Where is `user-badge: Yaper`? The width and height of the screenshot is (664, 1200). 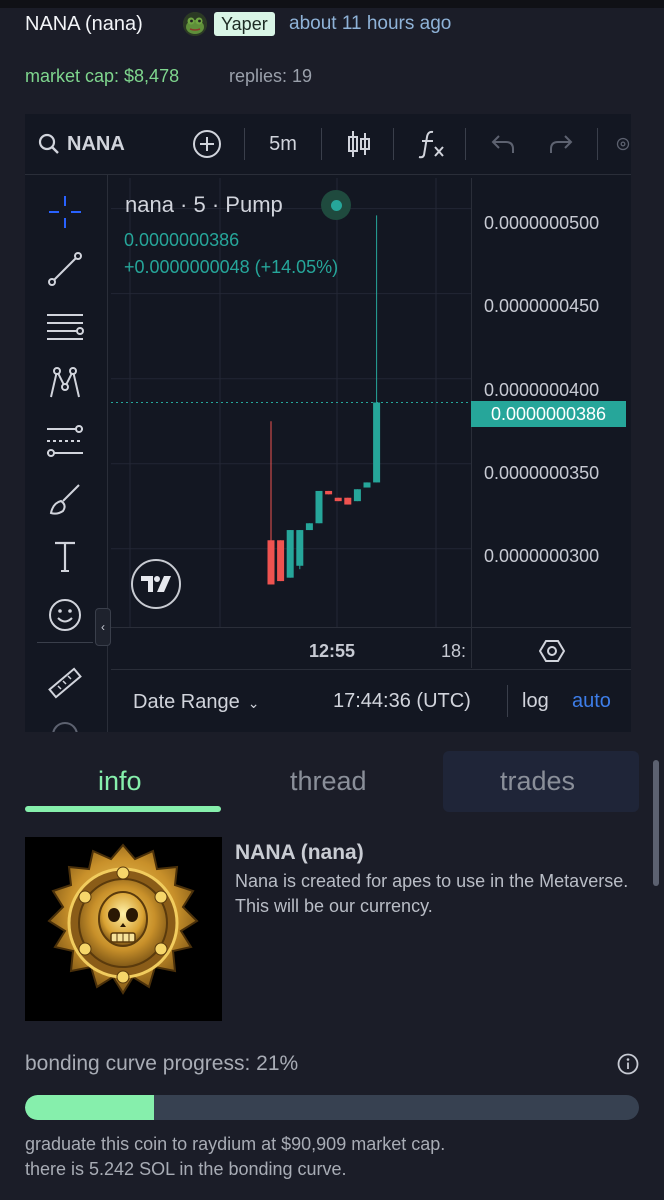 user-badge: Yaper is located at coordinates (244, 24).